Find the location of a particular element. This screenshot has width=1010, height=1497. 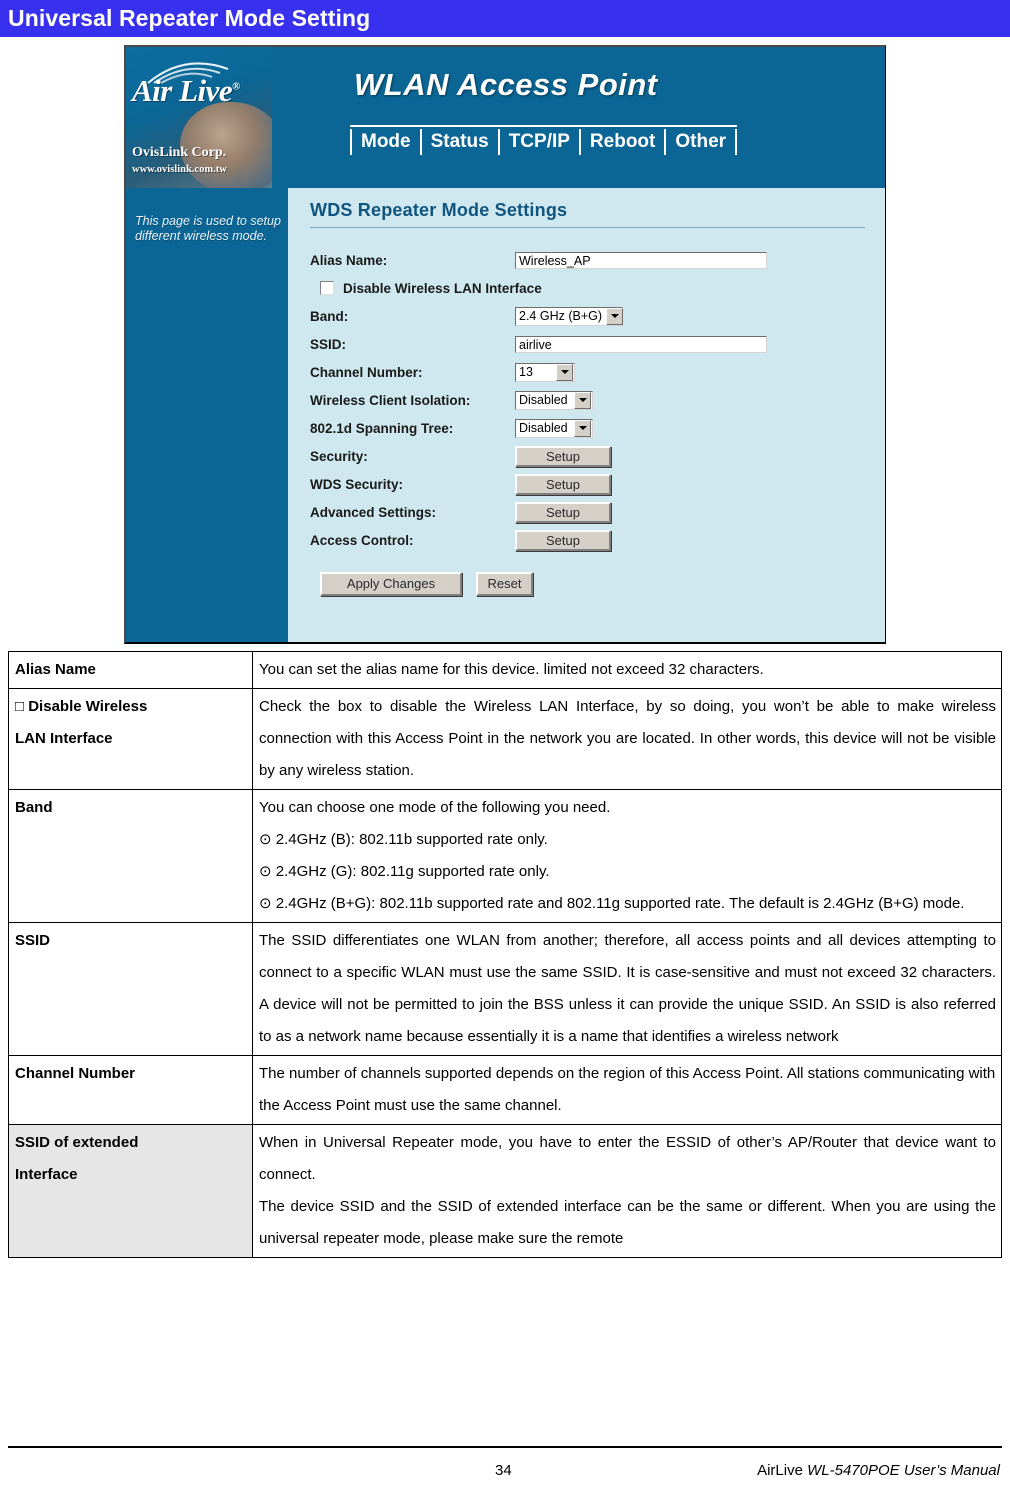

client-isolation-select: Disabled is located at coordinates (554, 400).